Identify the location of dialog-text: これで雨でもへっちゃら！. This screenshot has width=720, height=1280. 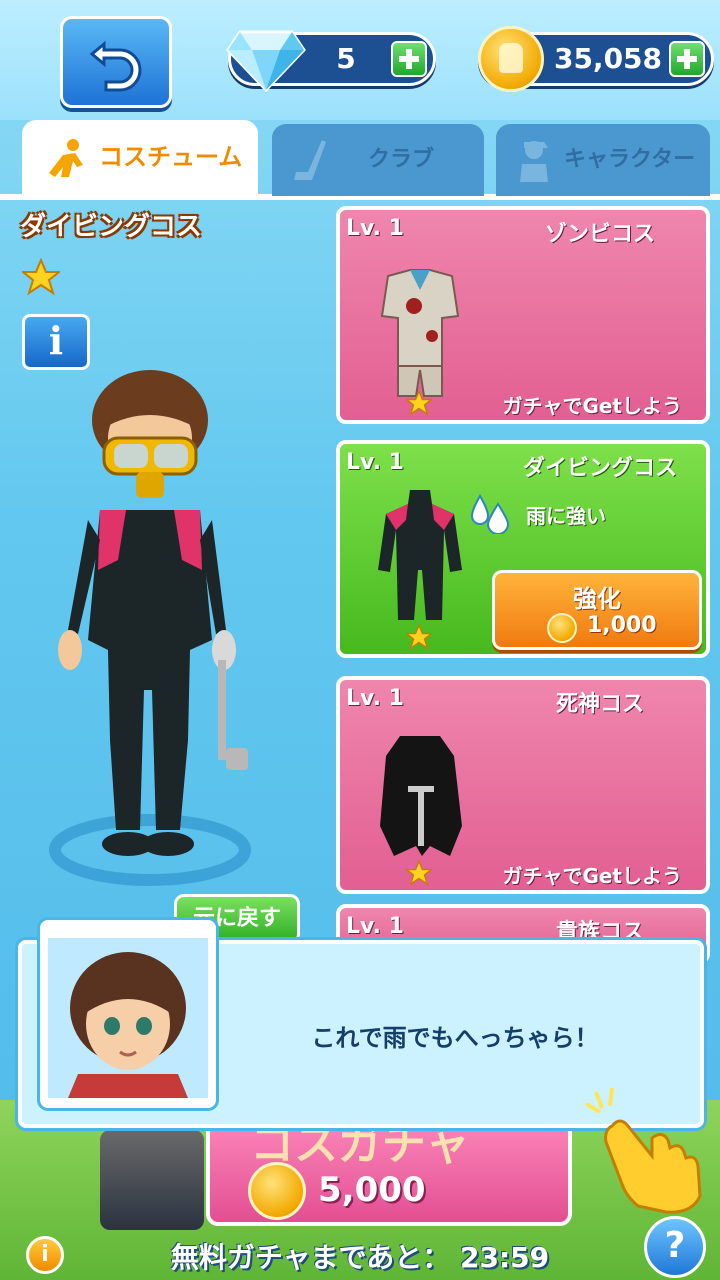
(455, 1038).